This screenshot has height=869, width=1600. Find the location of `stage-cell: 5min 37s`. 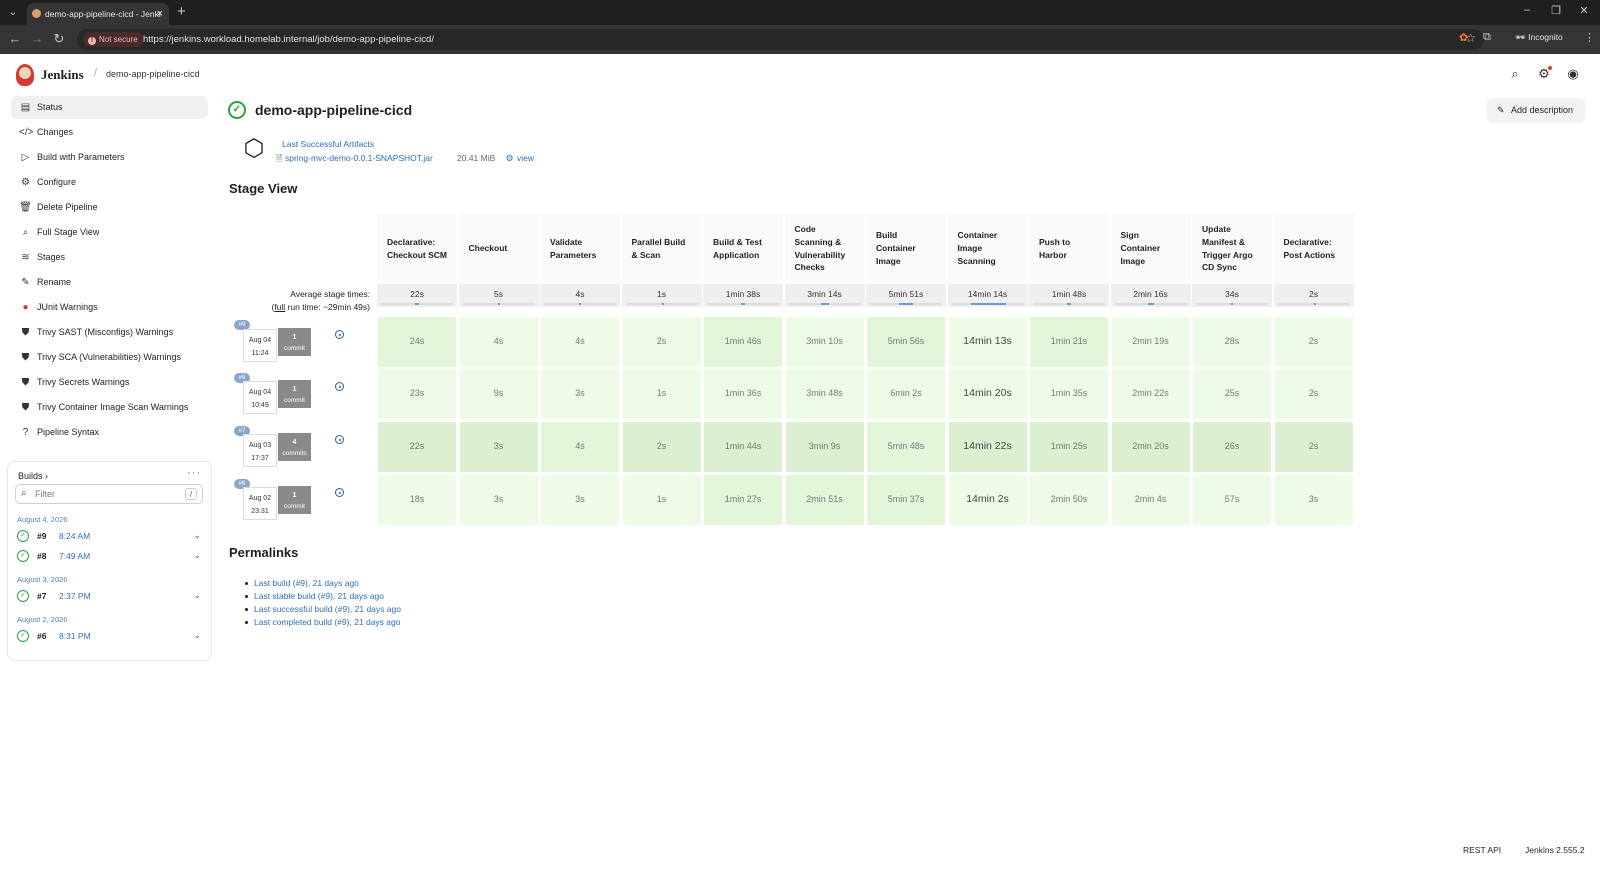

stage-cell: 5min 37s is located at coordinates (906, 500).